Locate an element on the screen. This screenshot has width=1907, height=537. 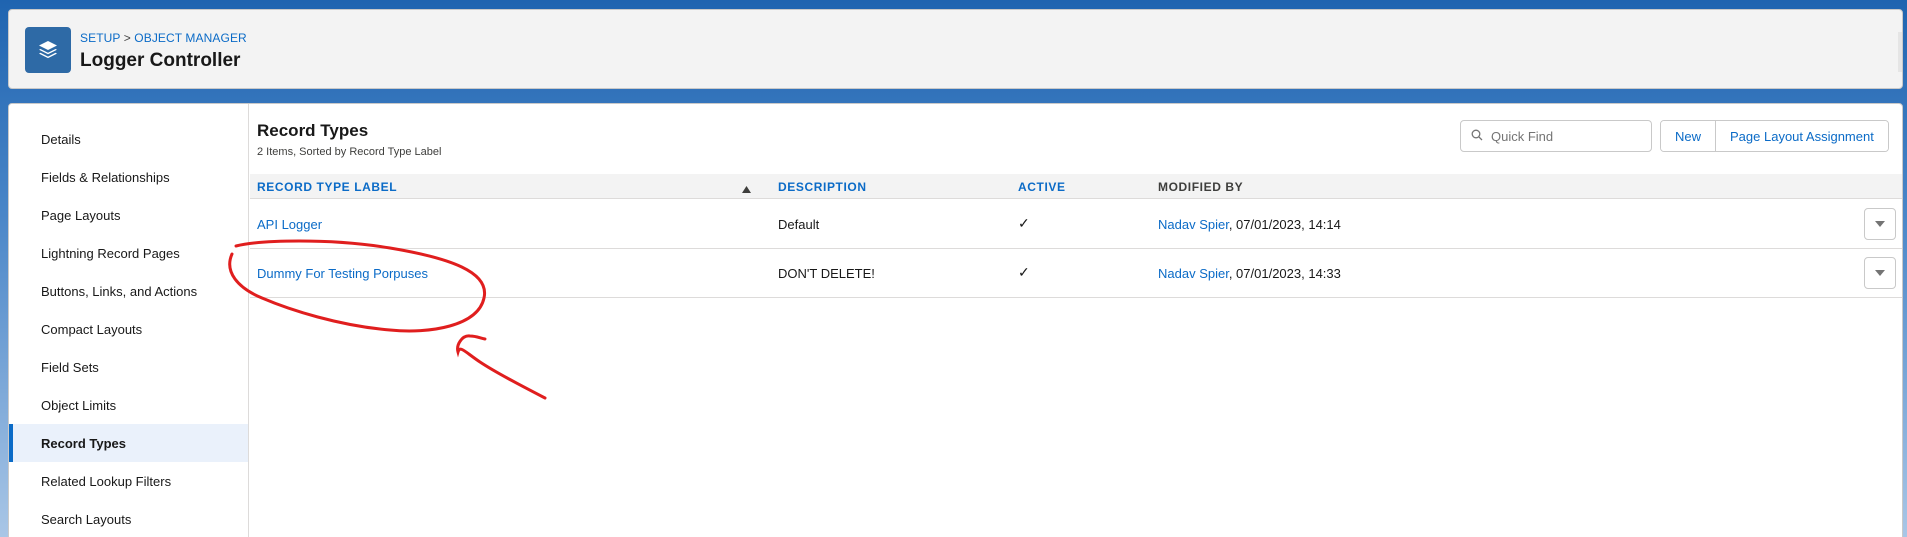
quick-find-box is located at coordinates (1556, 136).